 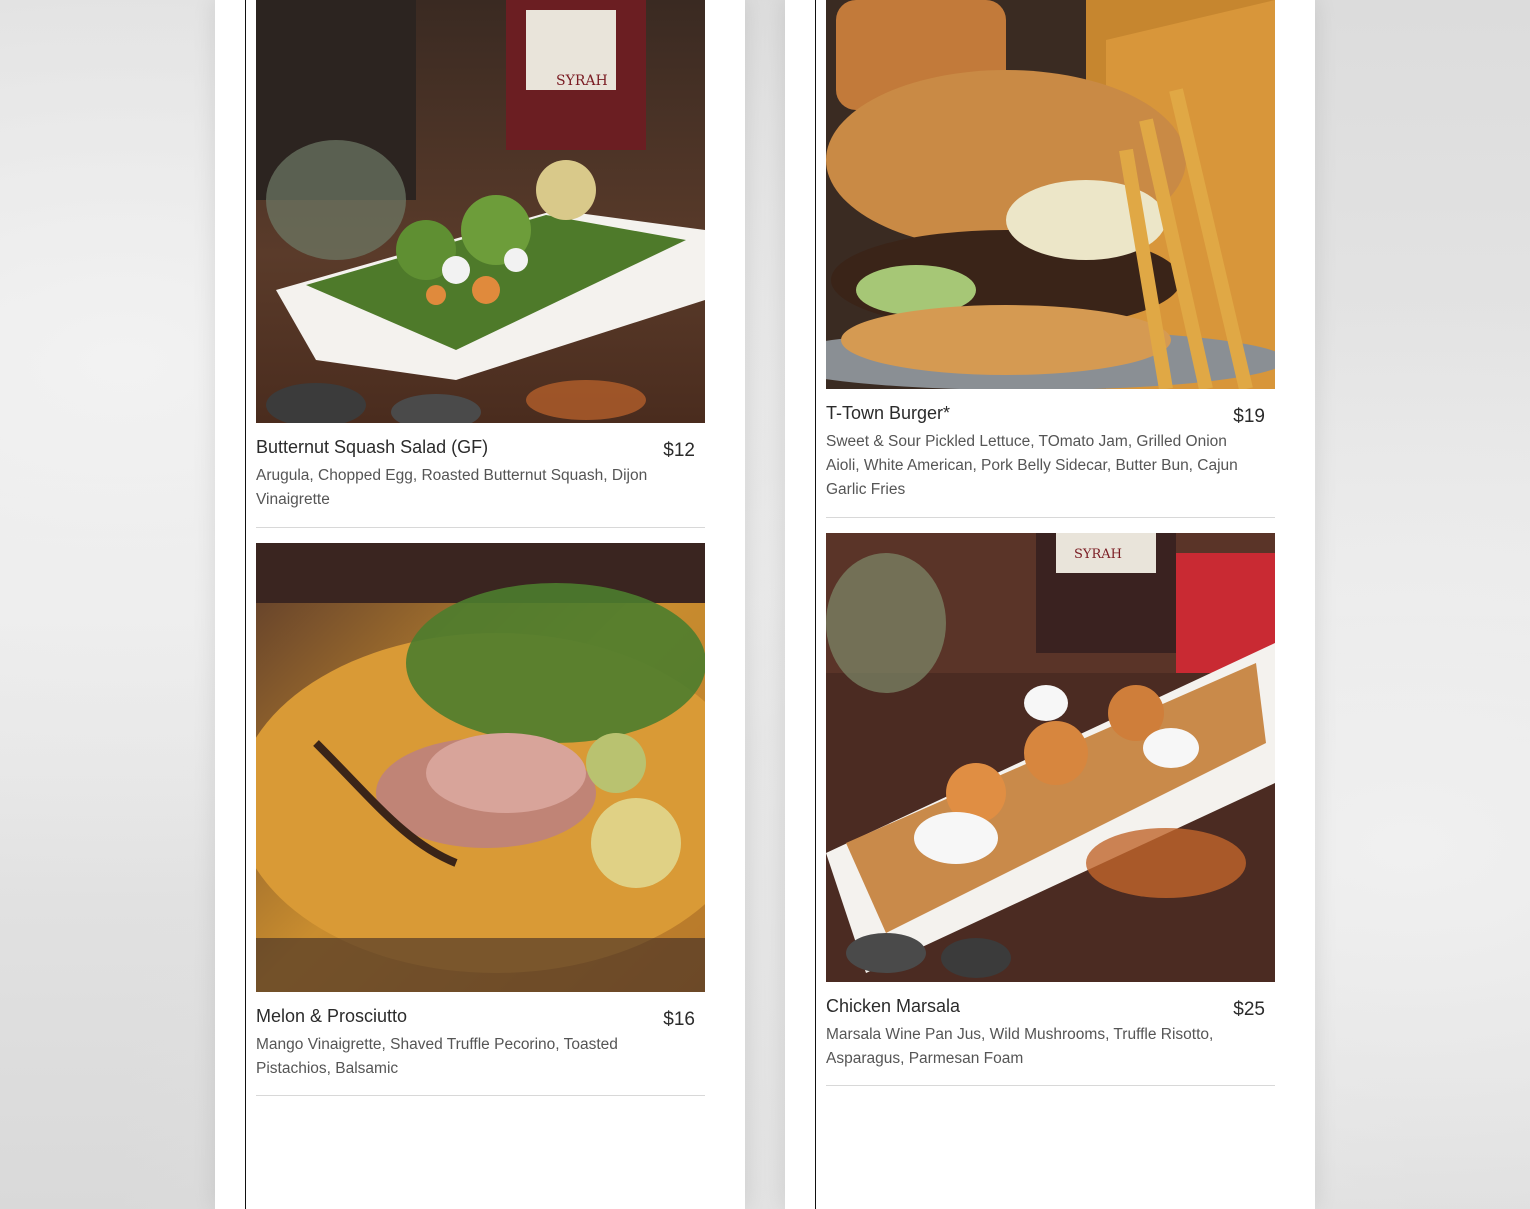 I want to click on burger-image, so click(x=1050, y=194).